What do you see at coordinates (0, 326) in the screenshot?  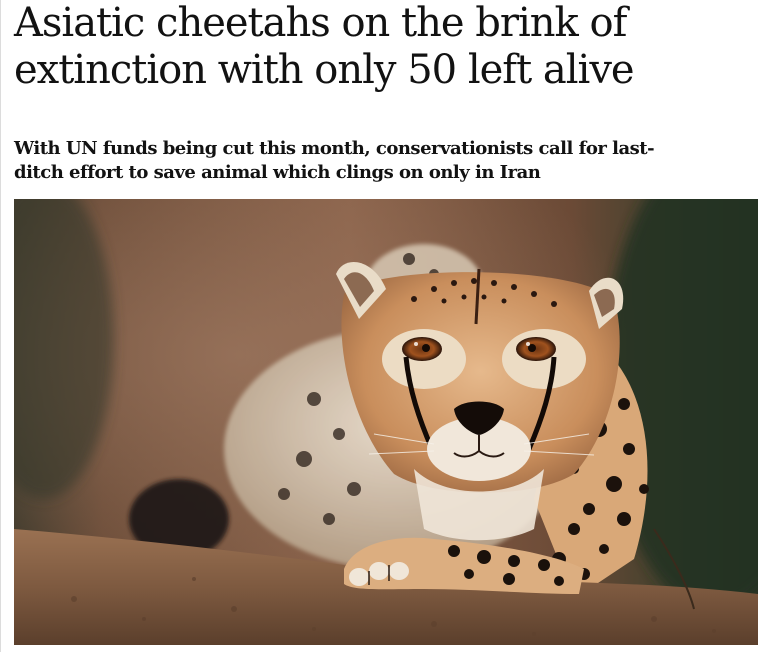 I see `page-edge-rule` at bounding box center [0, 326].